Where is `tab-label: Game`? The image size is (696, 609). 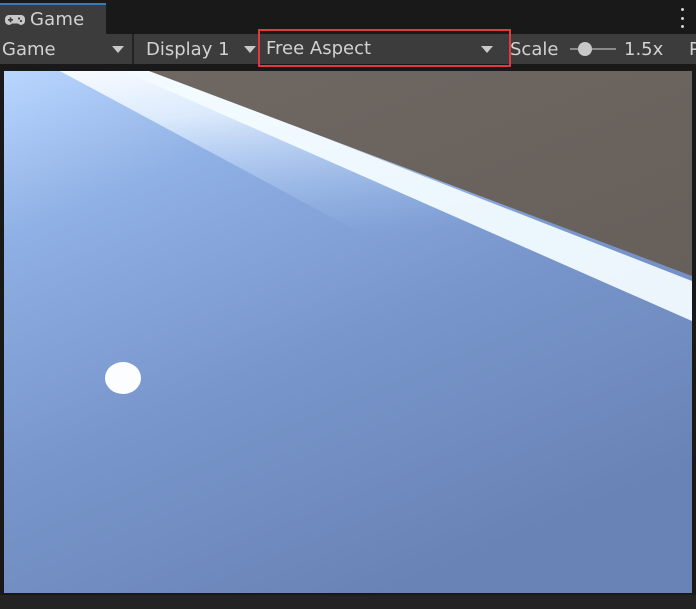 tab-label: Game is located at coordinates (57, 19).